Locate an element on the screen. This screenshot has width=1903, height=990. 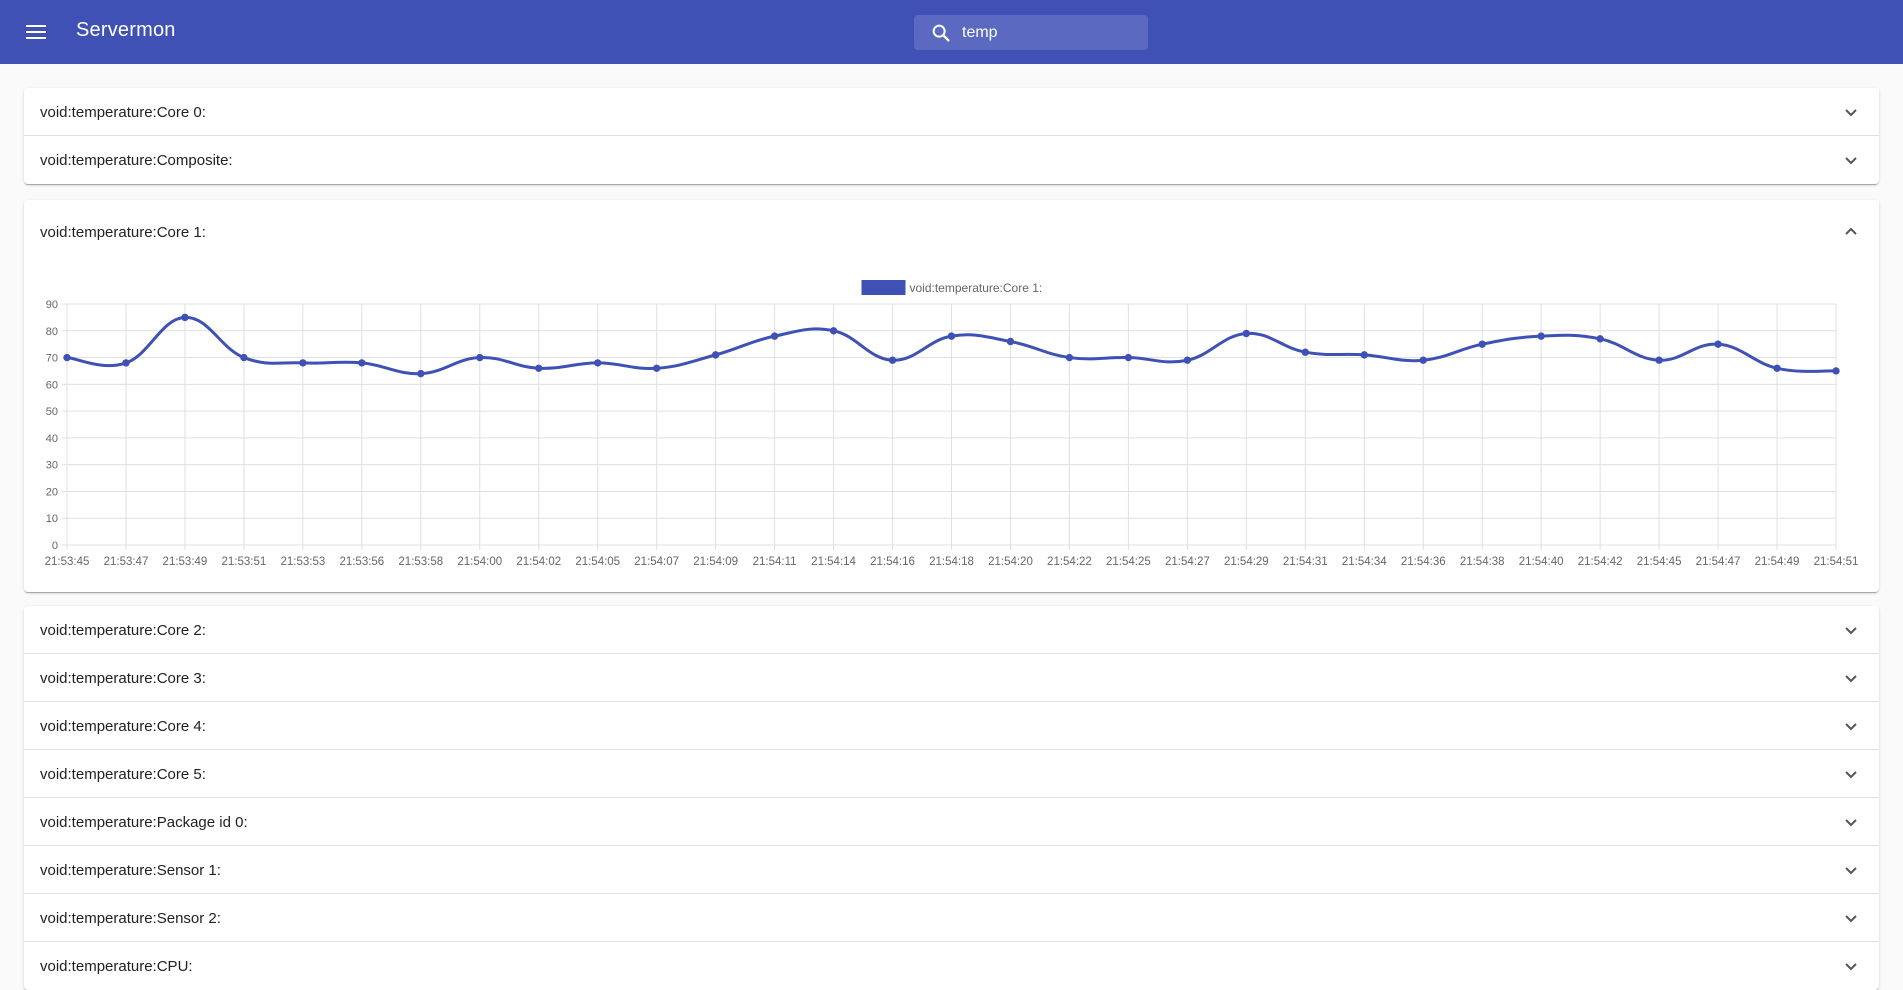
panel-label: void:temperature:Core 3: is located at coordinates (123, 678).